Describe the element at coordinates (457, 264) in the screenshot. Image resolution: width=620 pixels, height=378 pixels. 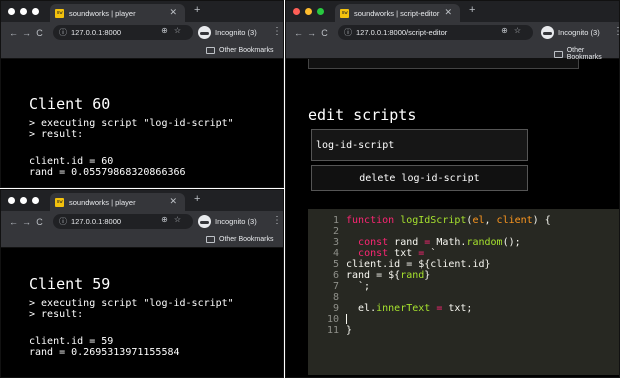
I see `code-token: client.id` at that location.